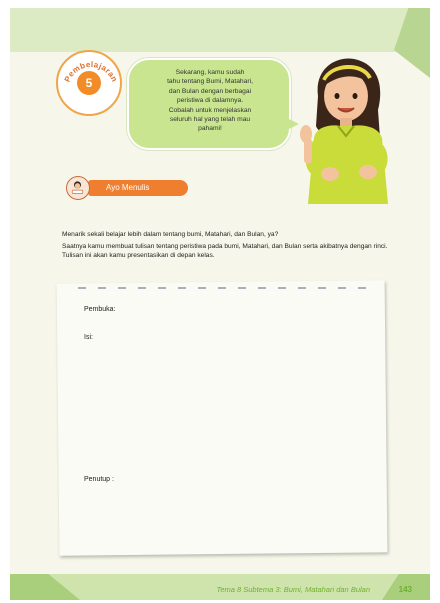  I want to click on speech-line: tahu tentang Bumi, Matahari,, so click(210, 82).